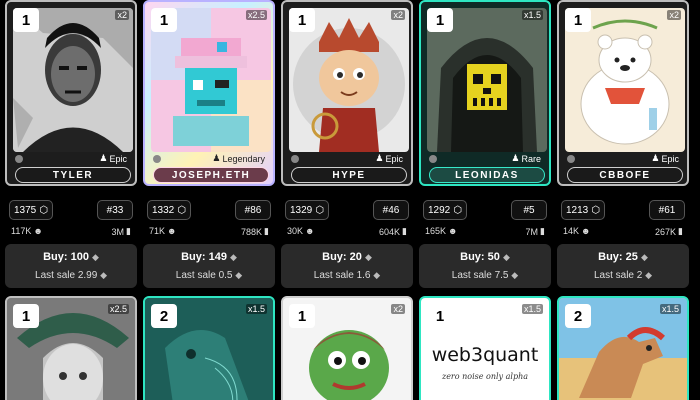 The image size is (700, 400). Describe the element at coordinates (618, 275) in the screenshot. I see `last-sale: Last sale 2` at that location.